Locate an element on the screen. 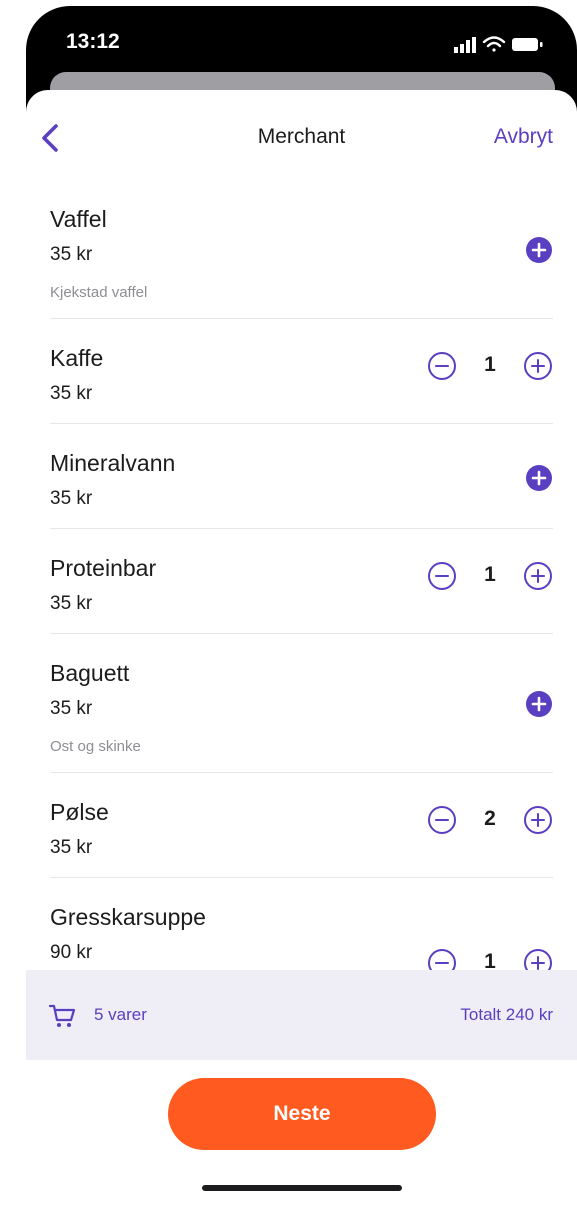  signal-icon is located at coordinates (465, 45).